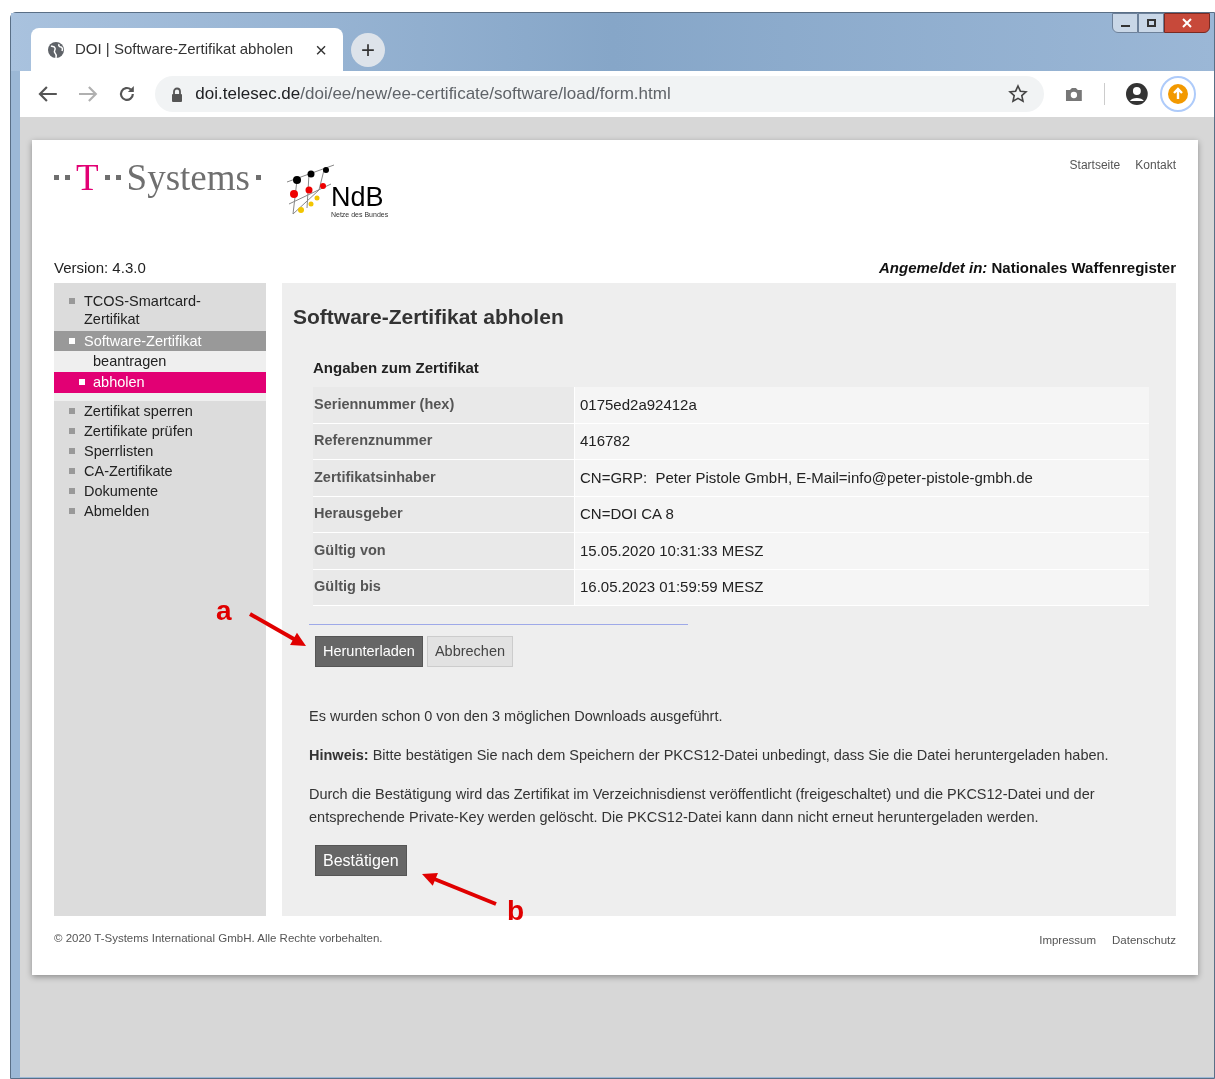 The height and width of the screenshot is (1079, 1215). I want to click on close-button, so click(1187, 23).